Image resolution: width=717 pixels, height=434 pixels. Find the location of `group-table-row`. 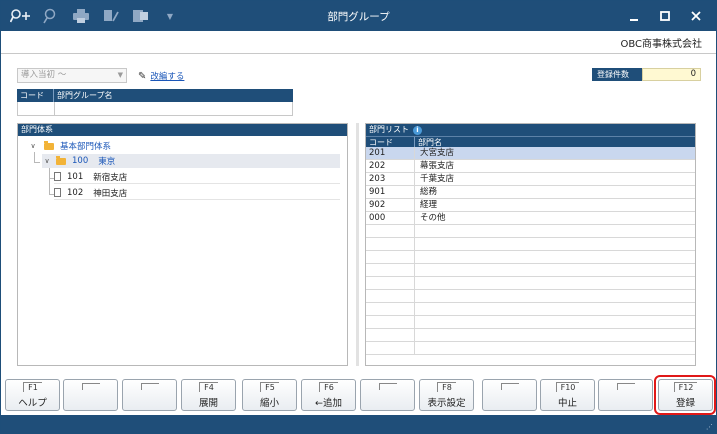

group-table-row is located at coordinates (155, 109).